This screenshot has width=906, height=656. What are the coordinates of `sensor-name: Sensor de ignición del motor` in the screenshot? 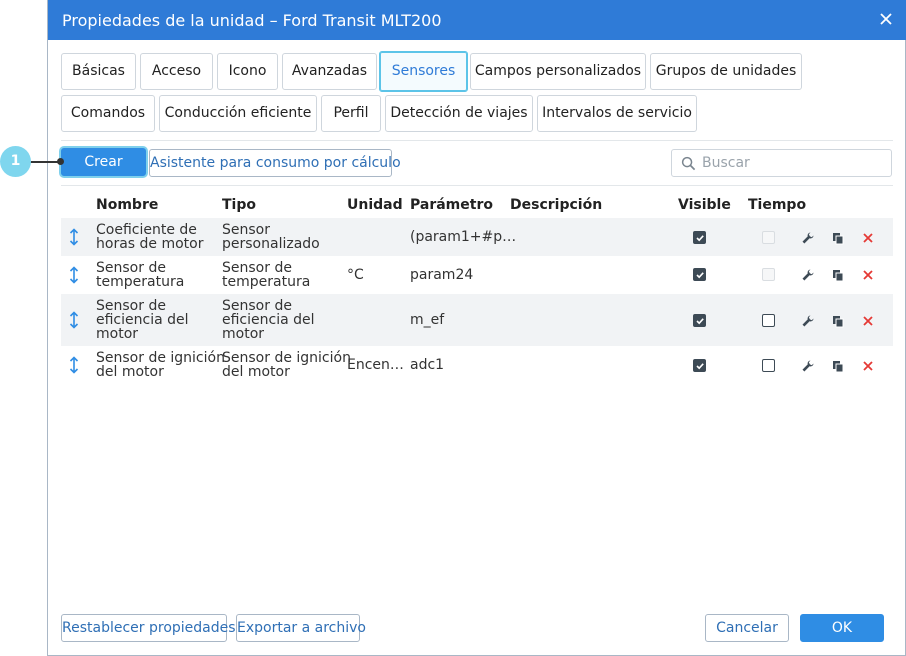 It's located at (160, 365).